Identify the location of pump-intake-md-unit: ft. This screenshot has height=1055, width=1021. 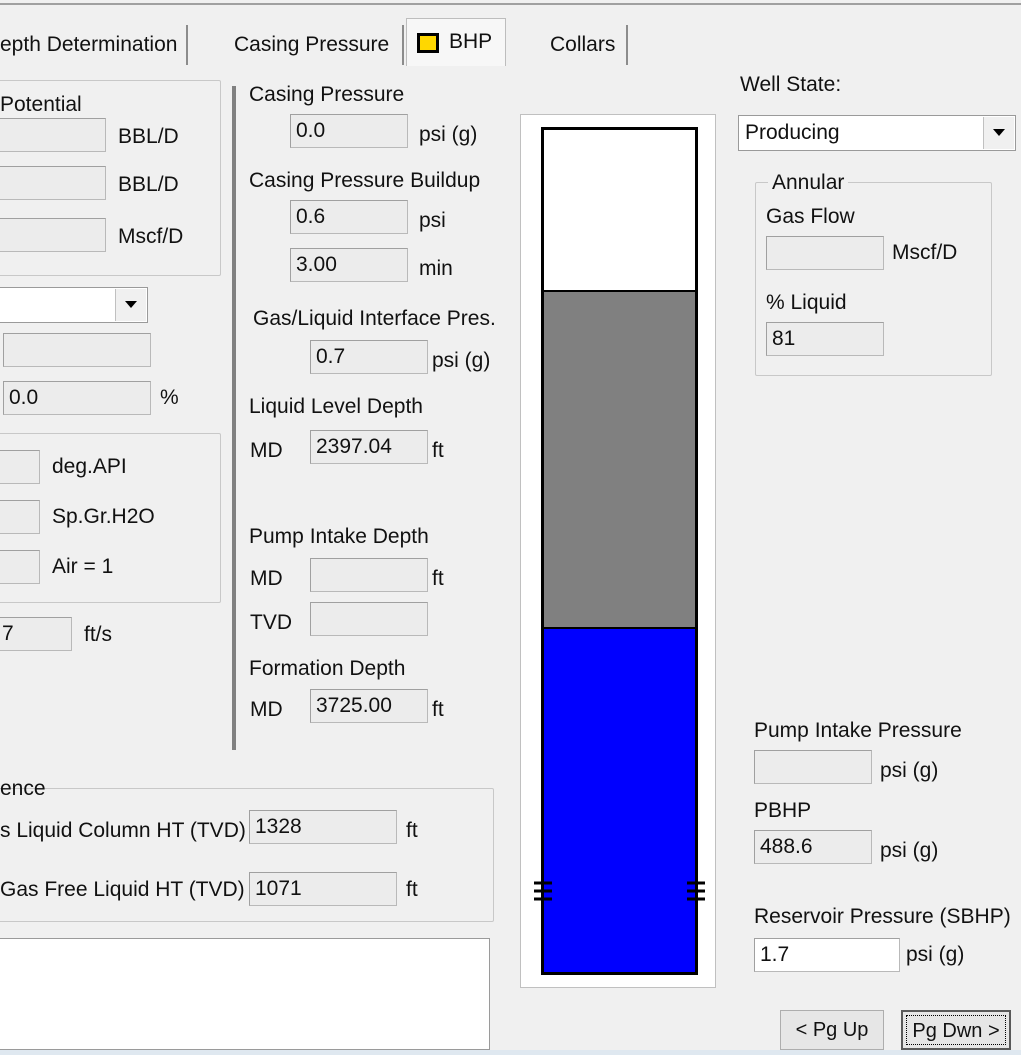
(438, 578).